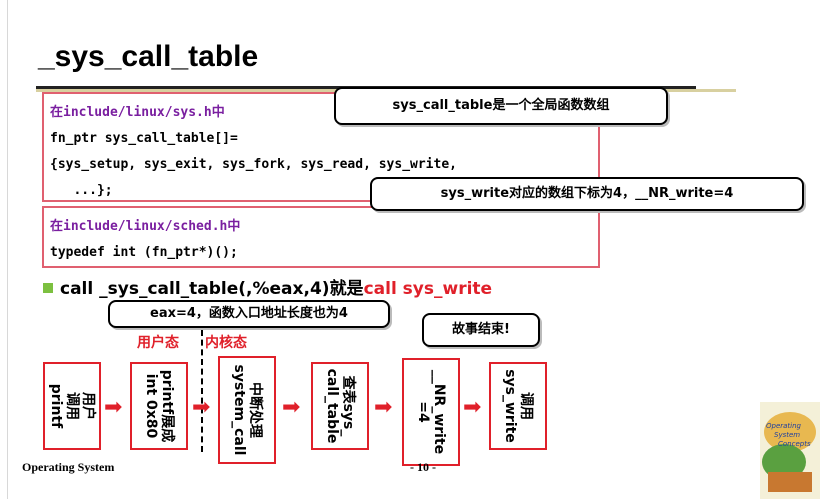 The height and width of the screenshot is (503, 820). Describe the element at coordinates (501, 106) in the screenshot. I see `callout-global-array: sys_call_table是一个全局函数数组` at that location.